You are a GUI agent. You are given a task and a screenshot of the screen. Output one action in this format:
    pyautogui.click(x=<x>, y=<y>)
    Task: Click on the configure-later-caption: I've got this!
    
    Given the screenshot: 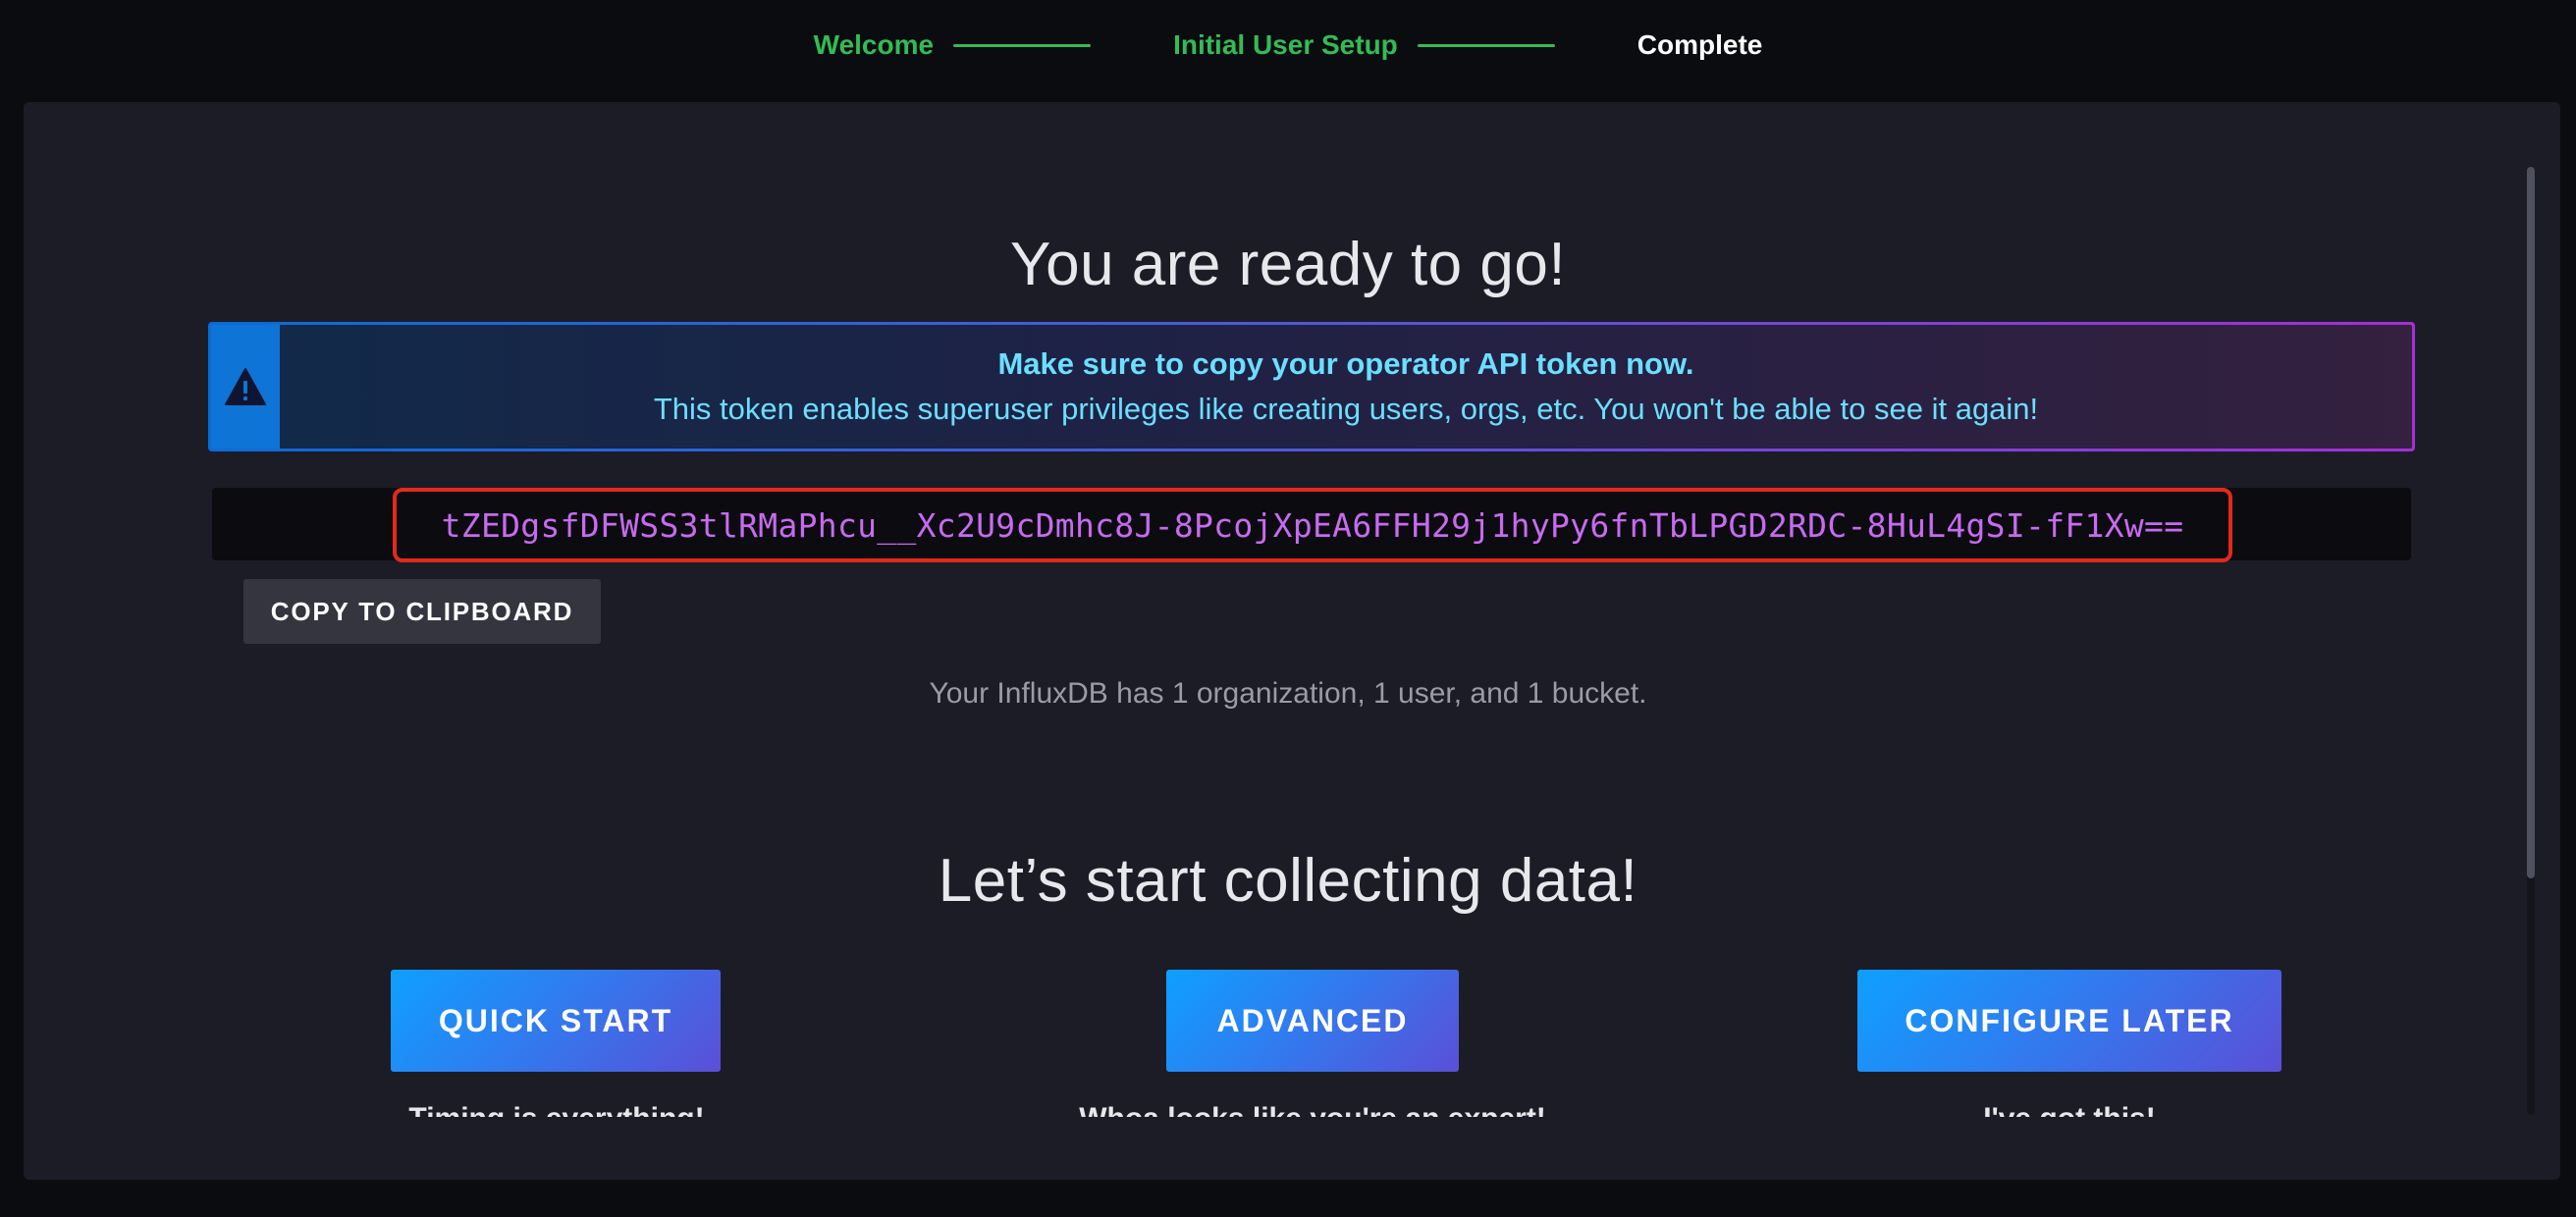 What is the action you would take?
    pyautogui.click(x=2069, y=1107)
    